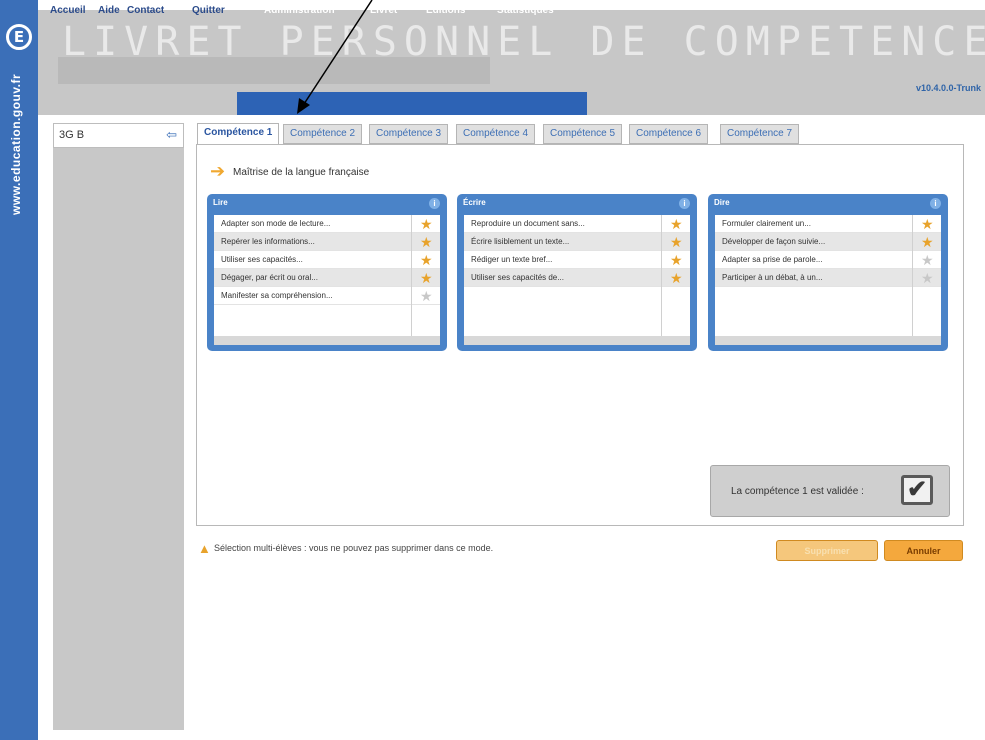 Image resolution: width=985 pixels, height=740 pixels. What do you see at coordinates (19, 370) in the screenshot?
I see `side-strip: E www.education.gouv.fr` at bounding box center [19, 370].